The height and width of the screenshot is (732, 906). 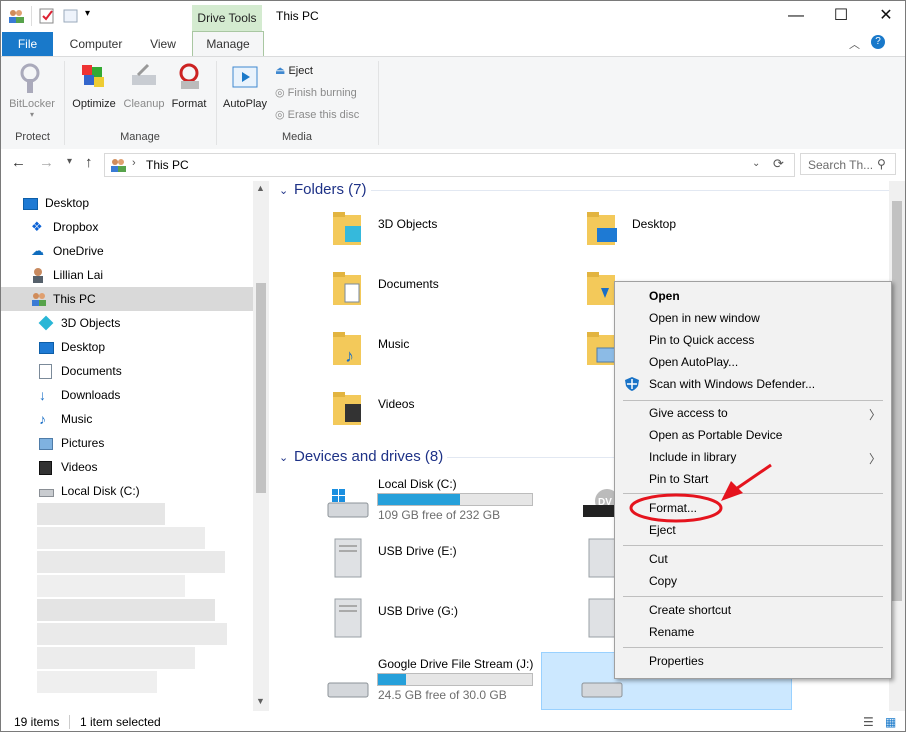 I want to click on eject-icon: ⏏, so click(x=280, y=71).